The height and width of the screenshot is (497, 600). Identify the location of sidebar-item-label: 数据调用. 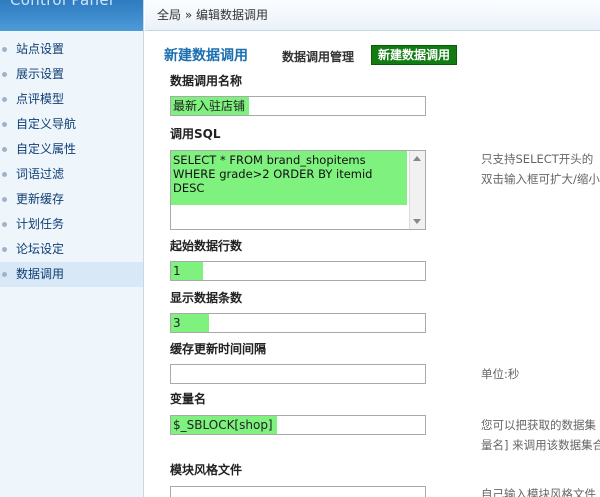
(40, 274).